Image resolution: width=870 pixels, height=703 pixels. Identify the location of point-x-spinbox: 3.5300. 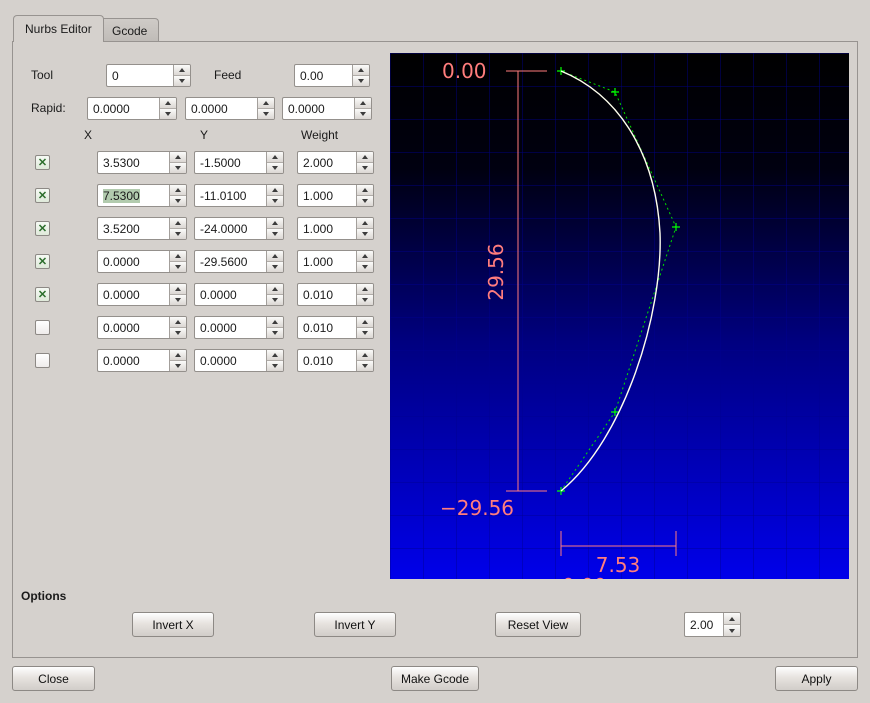
(142, 162).